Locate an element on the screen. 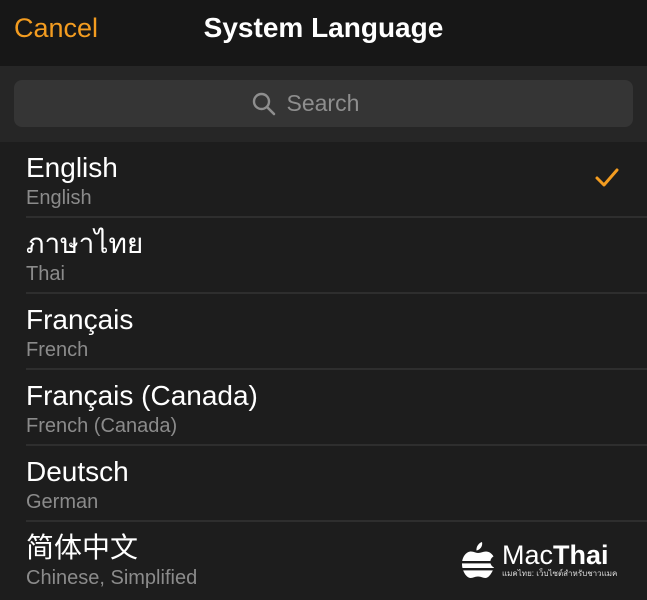  language-subtitle: Thai is located at coordinates (45, 274).